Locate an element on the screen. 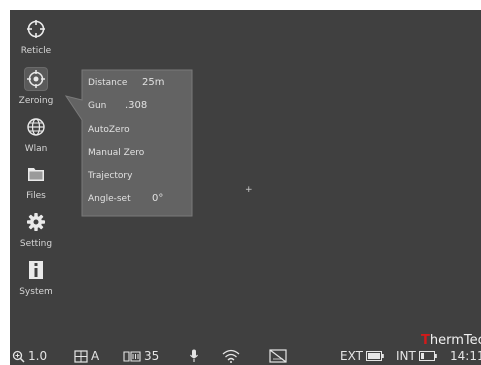  sidebar-item-label: Wlan is located at coordinates (36, 149).